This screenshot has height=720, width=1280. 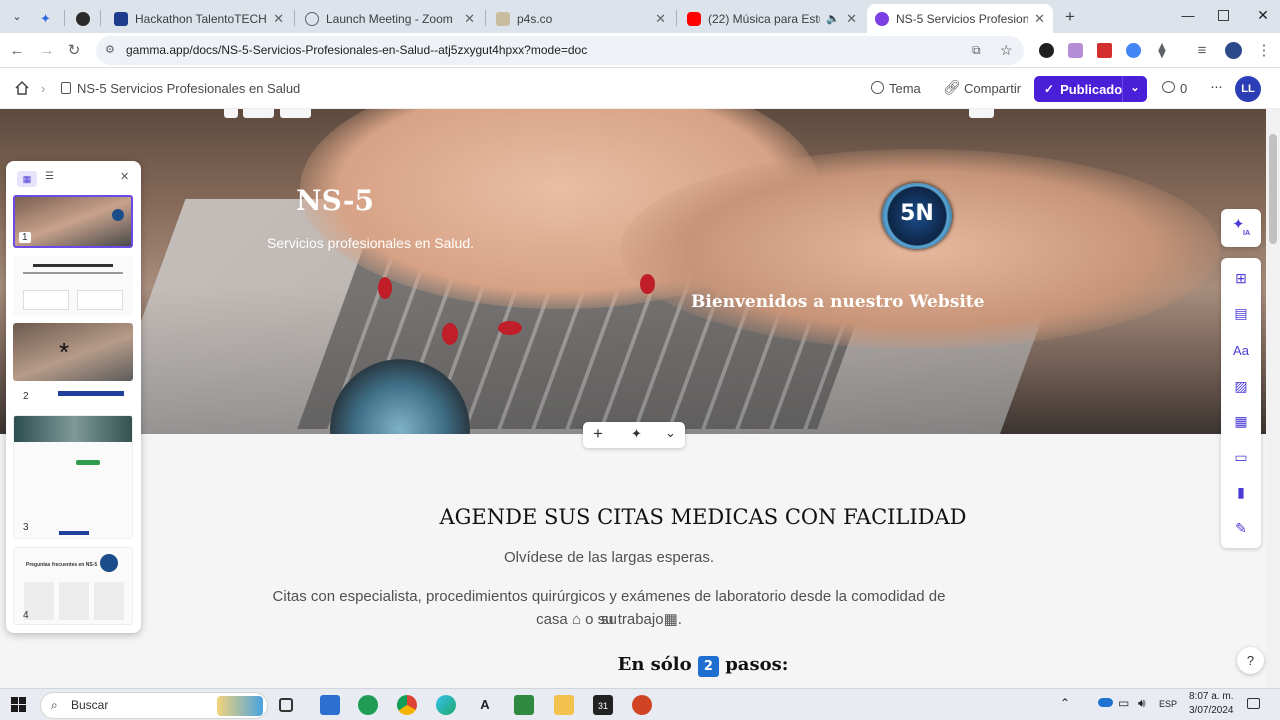 What do you see at coordinates (1202, 51) in the screenshot?
I see `media-control-icon: ≡` at bounding box center [1202, 51].